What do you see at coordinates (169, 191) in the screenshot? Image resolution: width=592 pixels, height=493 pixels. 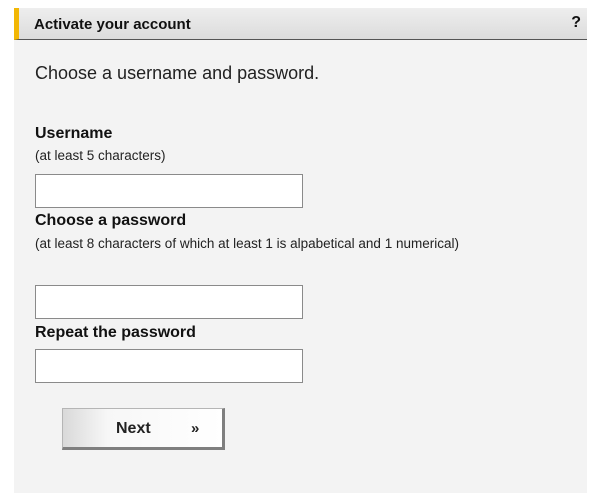 I see `username-input` at bounding box center [169, 191].